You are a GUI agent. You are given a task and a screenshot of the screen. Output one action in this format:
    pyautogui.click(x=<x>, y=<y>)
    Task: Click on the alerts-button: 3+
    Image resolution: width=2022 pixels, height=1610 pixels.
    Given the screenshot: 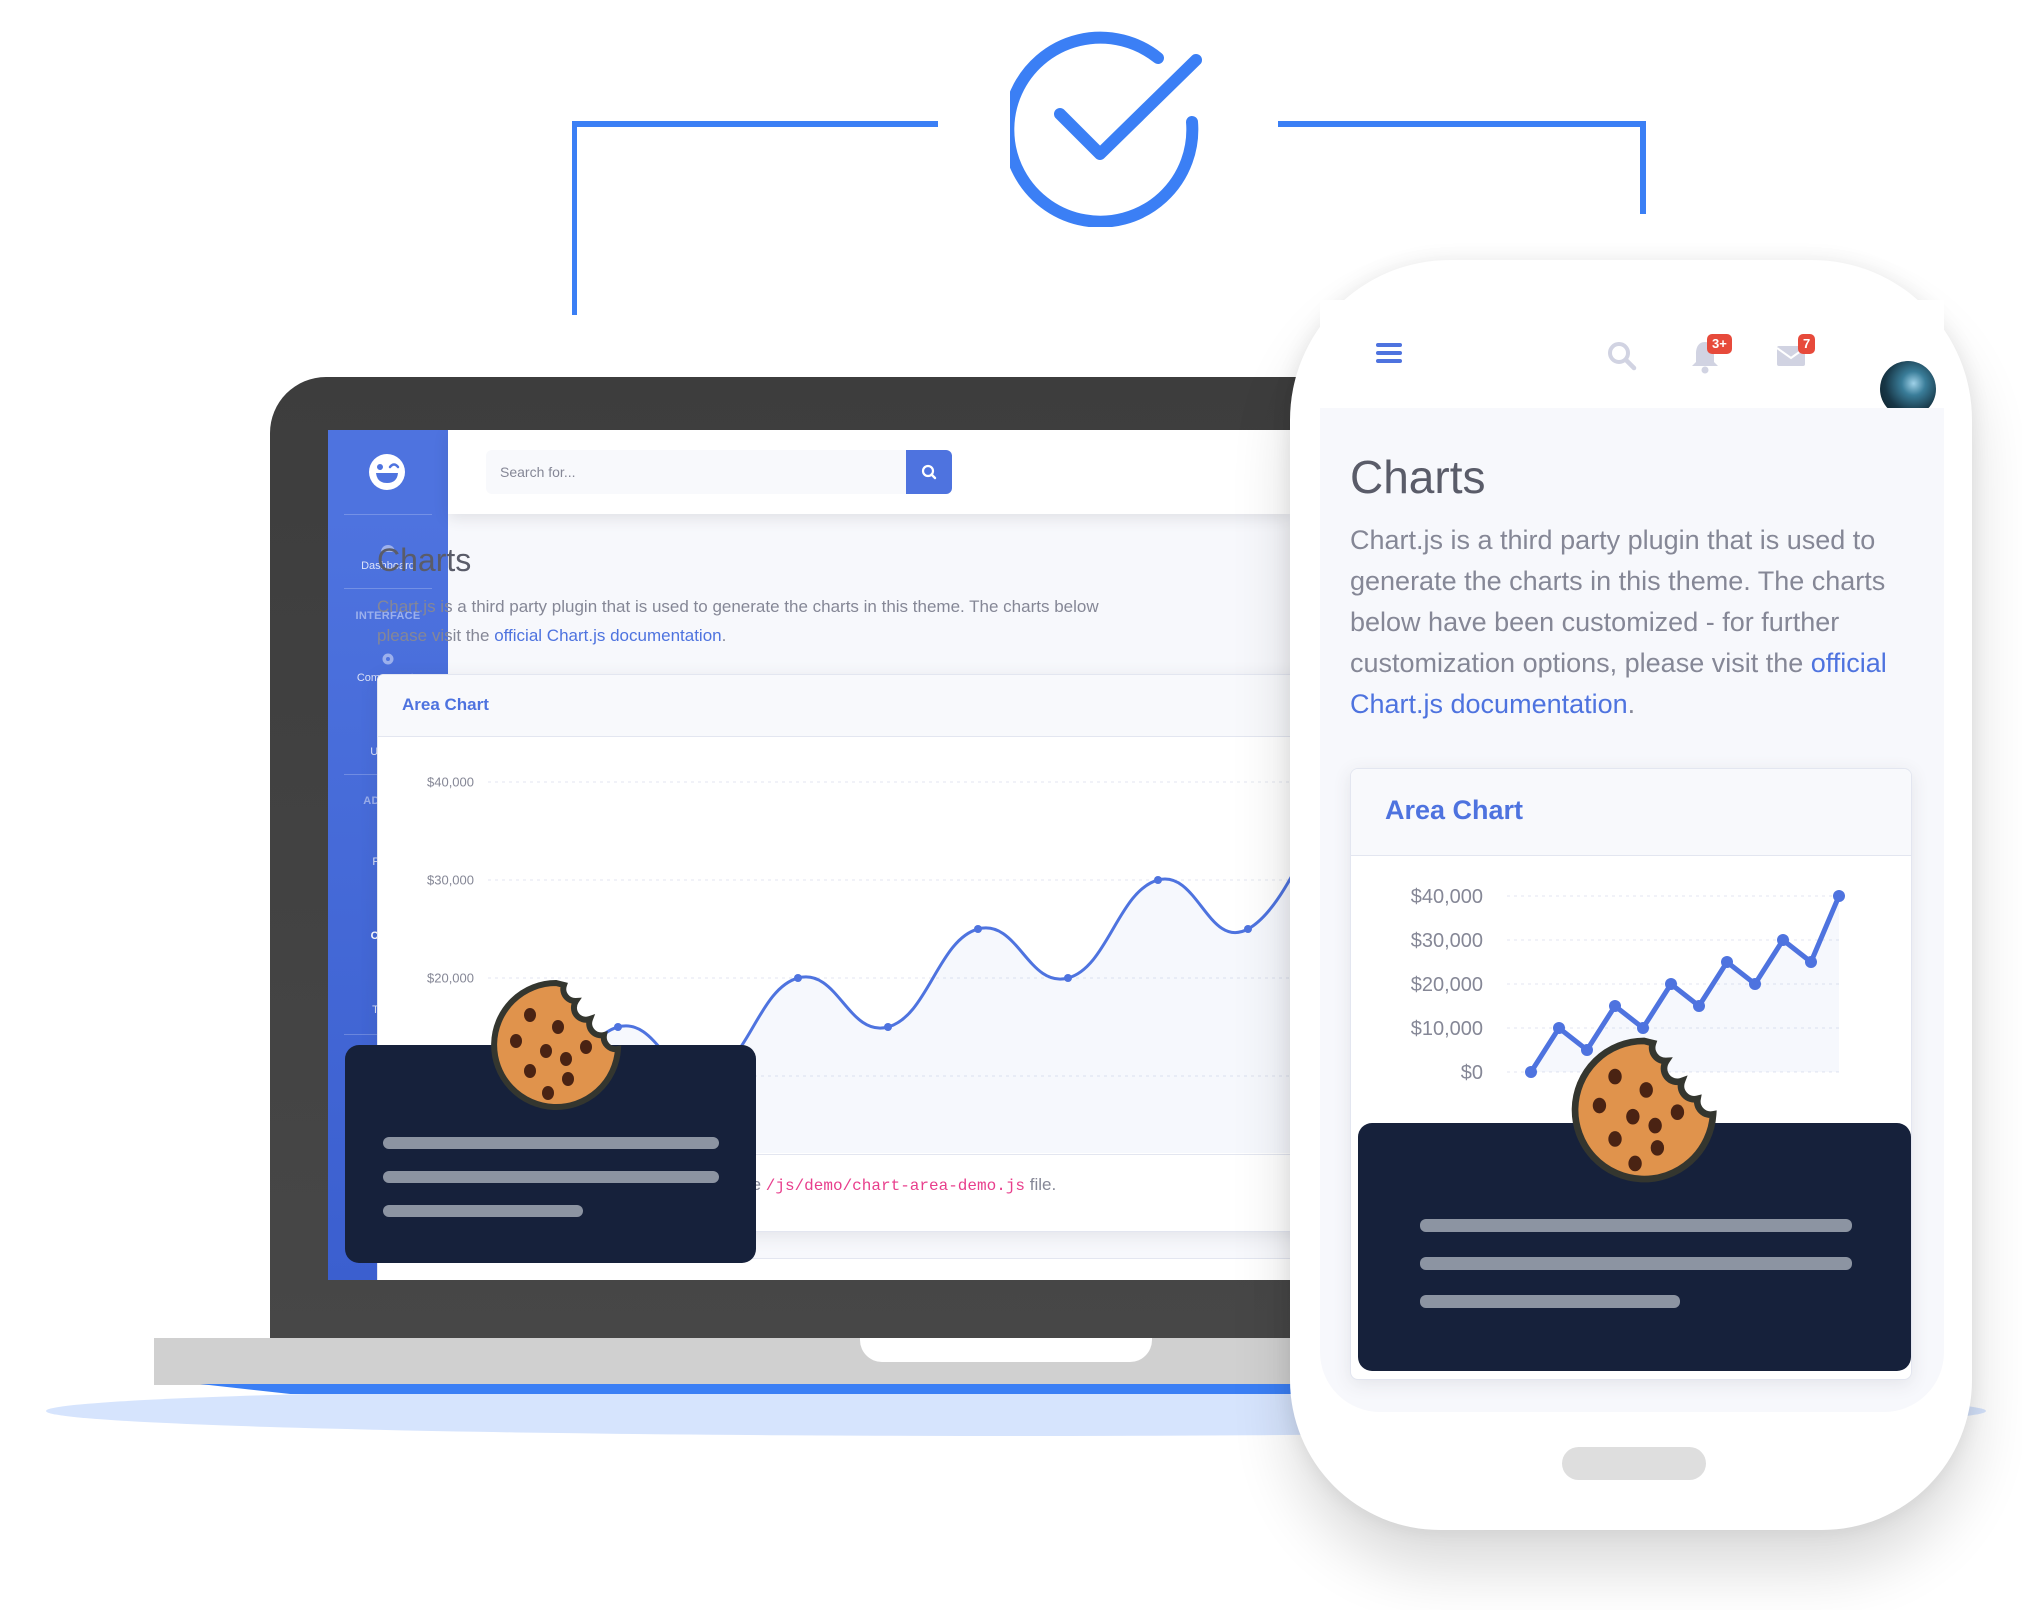 What is the action you would take?
    pyautogui.click(x=1711, y=357)
    